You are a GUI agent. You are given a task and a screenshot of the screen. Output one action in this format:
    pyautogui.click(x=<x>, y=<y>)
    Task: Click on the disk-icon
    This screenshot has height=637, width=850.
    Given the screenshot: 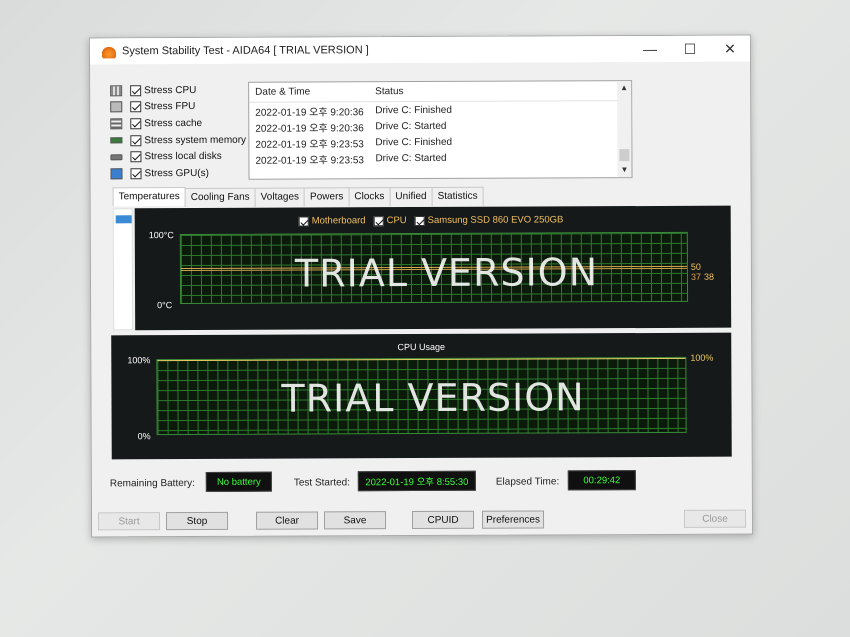 What is the action you would take?
    pyautogui.click(x=116, y=157)
    